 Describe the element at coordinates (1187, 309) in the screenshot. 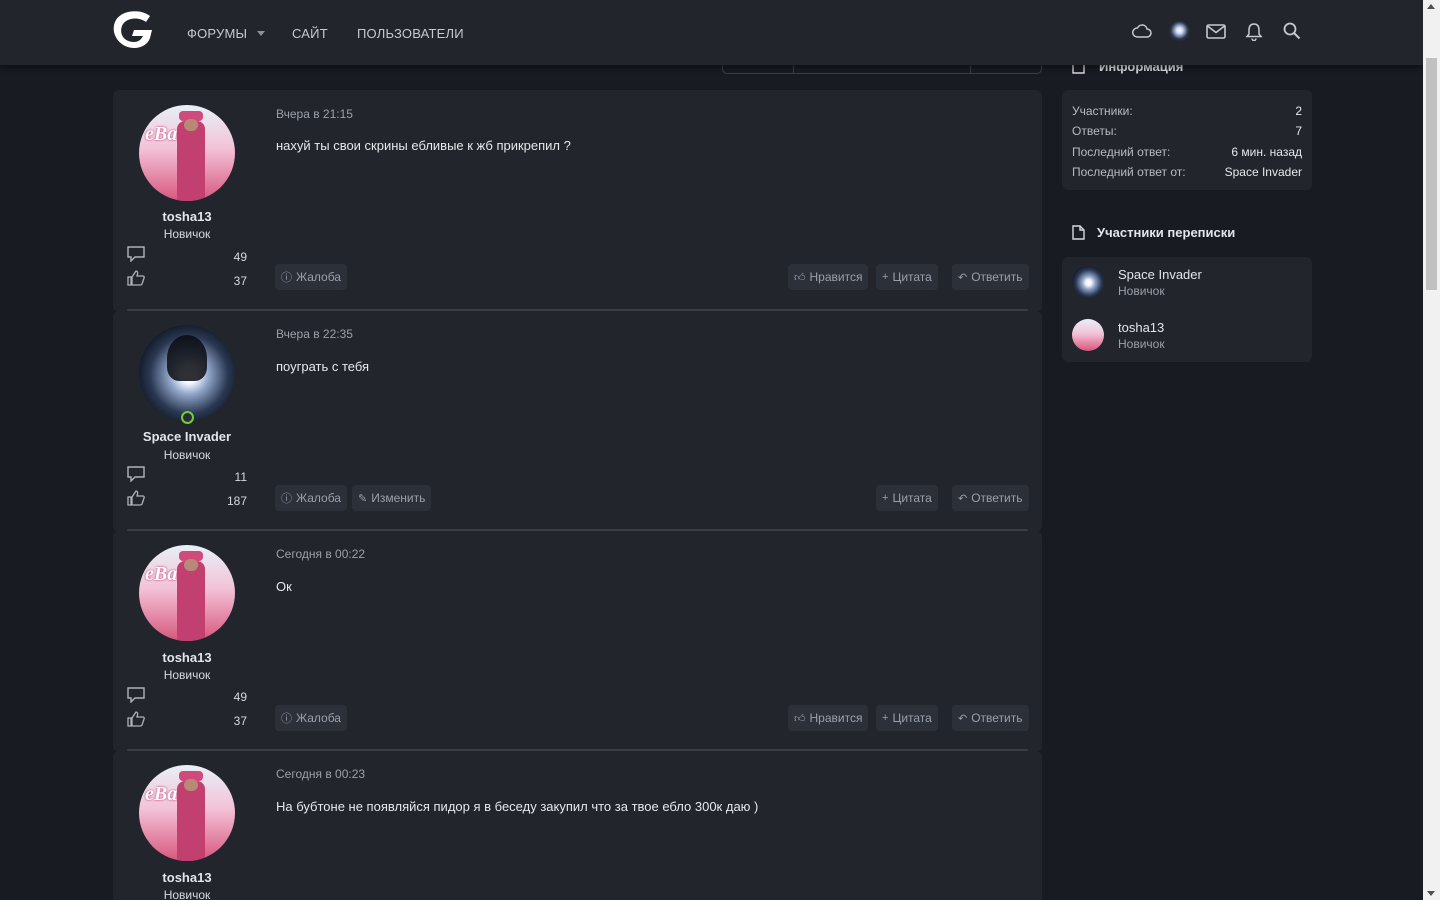

I see `participants-panel: Space Invader Новичок tosha13 Новичок` at that location.